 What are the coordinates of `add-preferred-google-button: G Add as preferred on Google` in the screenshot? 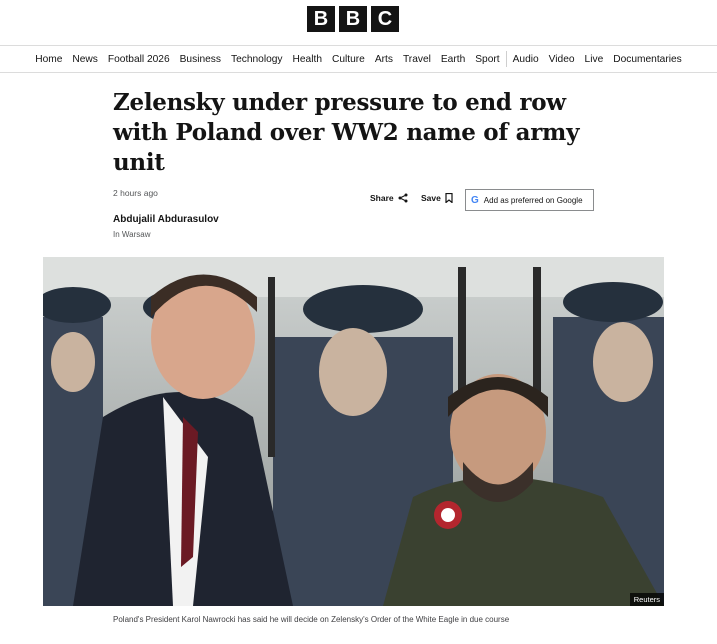 It's located at (529, 200).